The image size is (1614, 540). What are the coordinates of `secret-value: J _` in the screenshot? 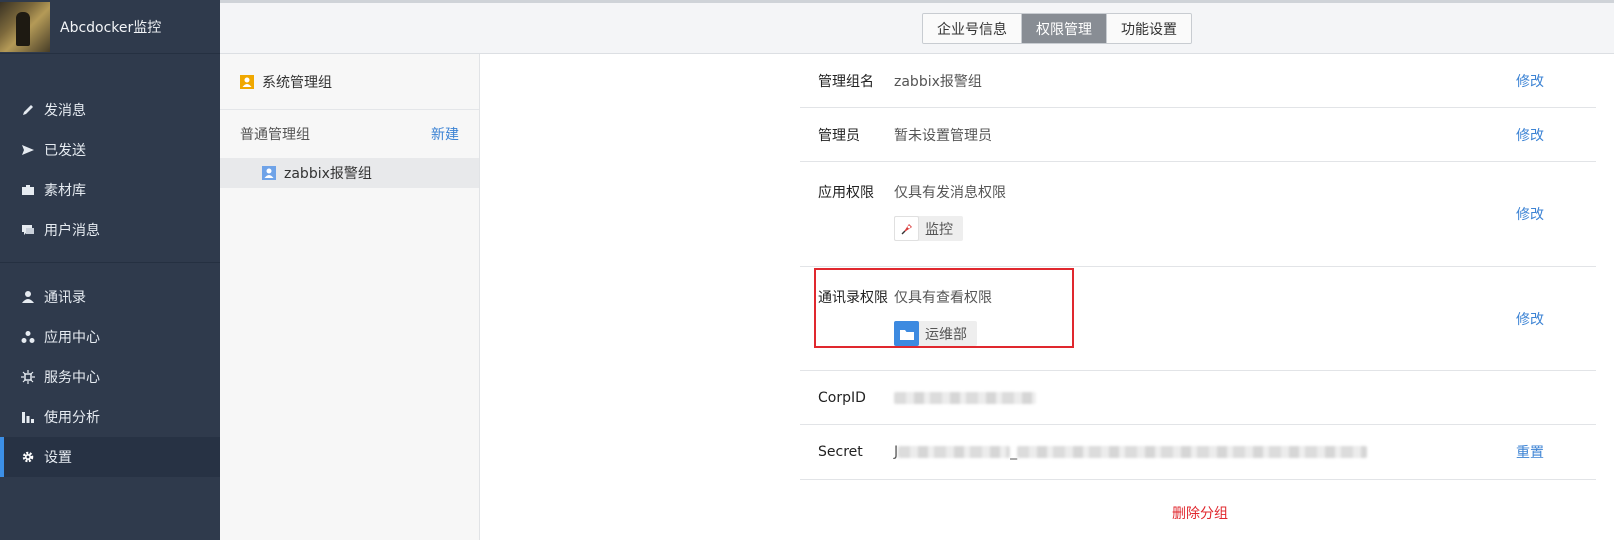 It's located at (1205, 452).